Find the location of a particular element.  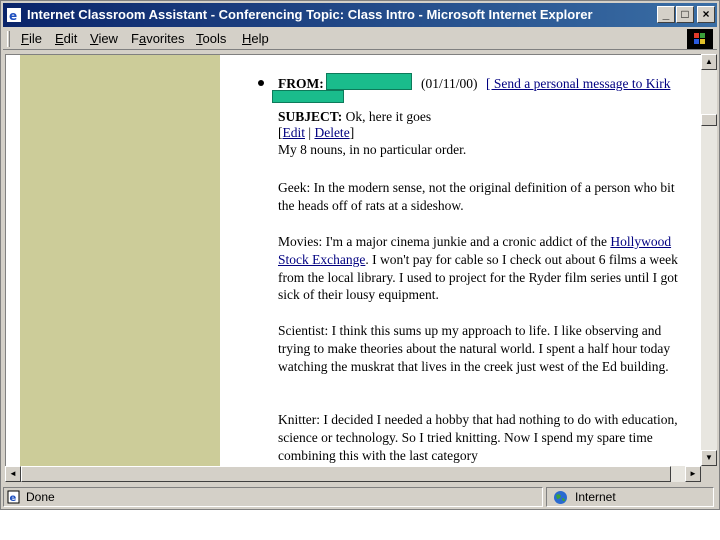

horizontal-scroll-thumb is located at coordinates (346, 474).